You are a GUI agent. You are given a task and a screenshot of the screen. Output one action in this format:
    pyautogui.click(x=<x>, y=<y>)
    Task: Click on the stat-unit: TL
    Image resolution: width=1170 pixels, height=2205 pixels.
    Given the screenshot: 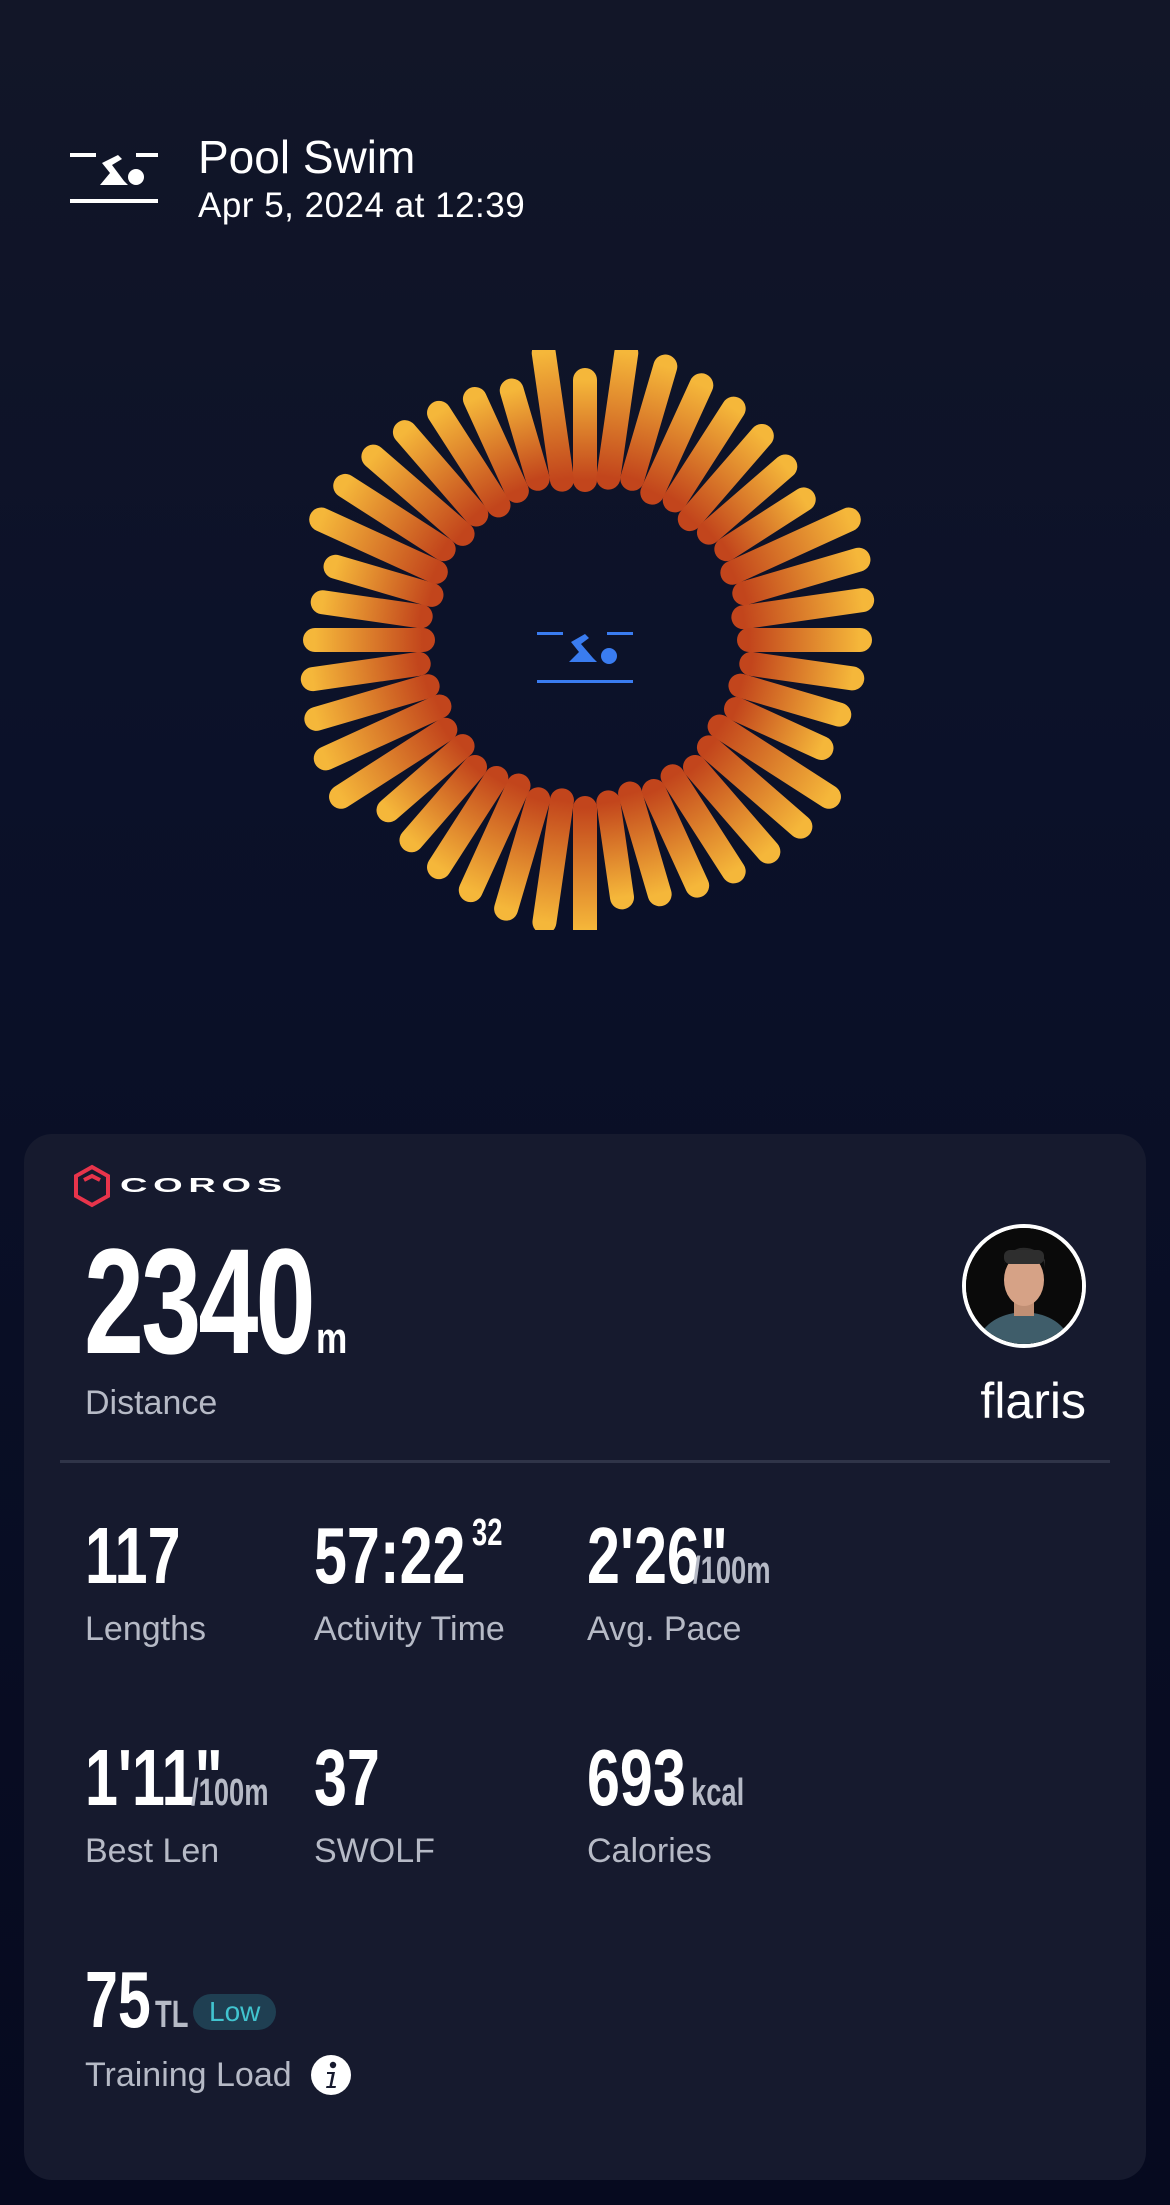 What is the action you would take?
    pyautogui.click(x=172, y=2015)
    